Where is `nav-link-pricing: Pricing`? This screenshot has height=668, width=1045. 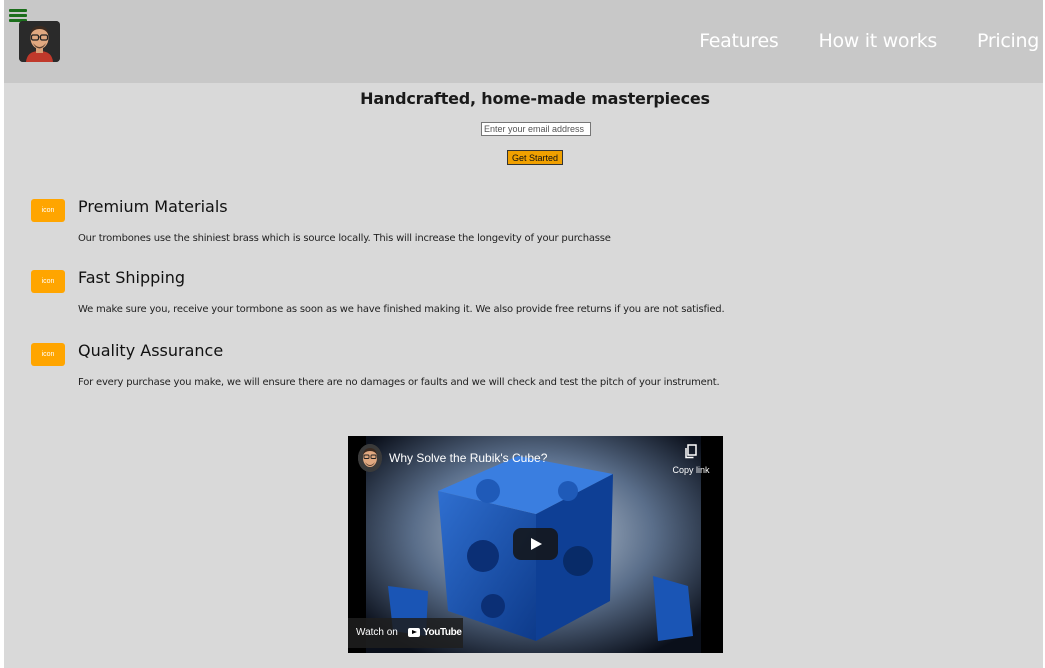
nav-link-pricing: Pricing is located at coordinates (1008, 41).